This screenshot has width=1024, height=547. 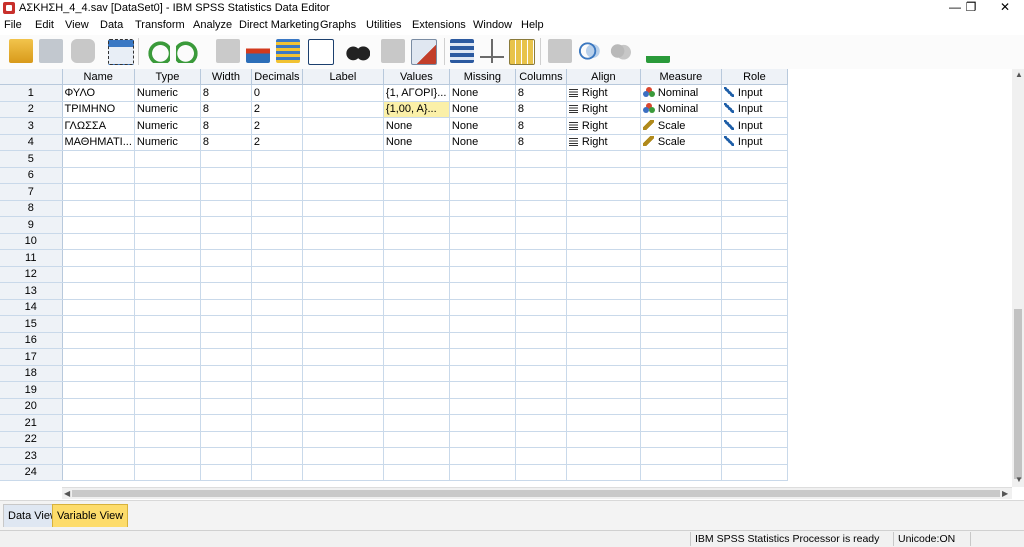 What do you see at coordinates (343, 77) in the screenshot?
I see `column-header-label: Label` at bounding box center [343, 77].